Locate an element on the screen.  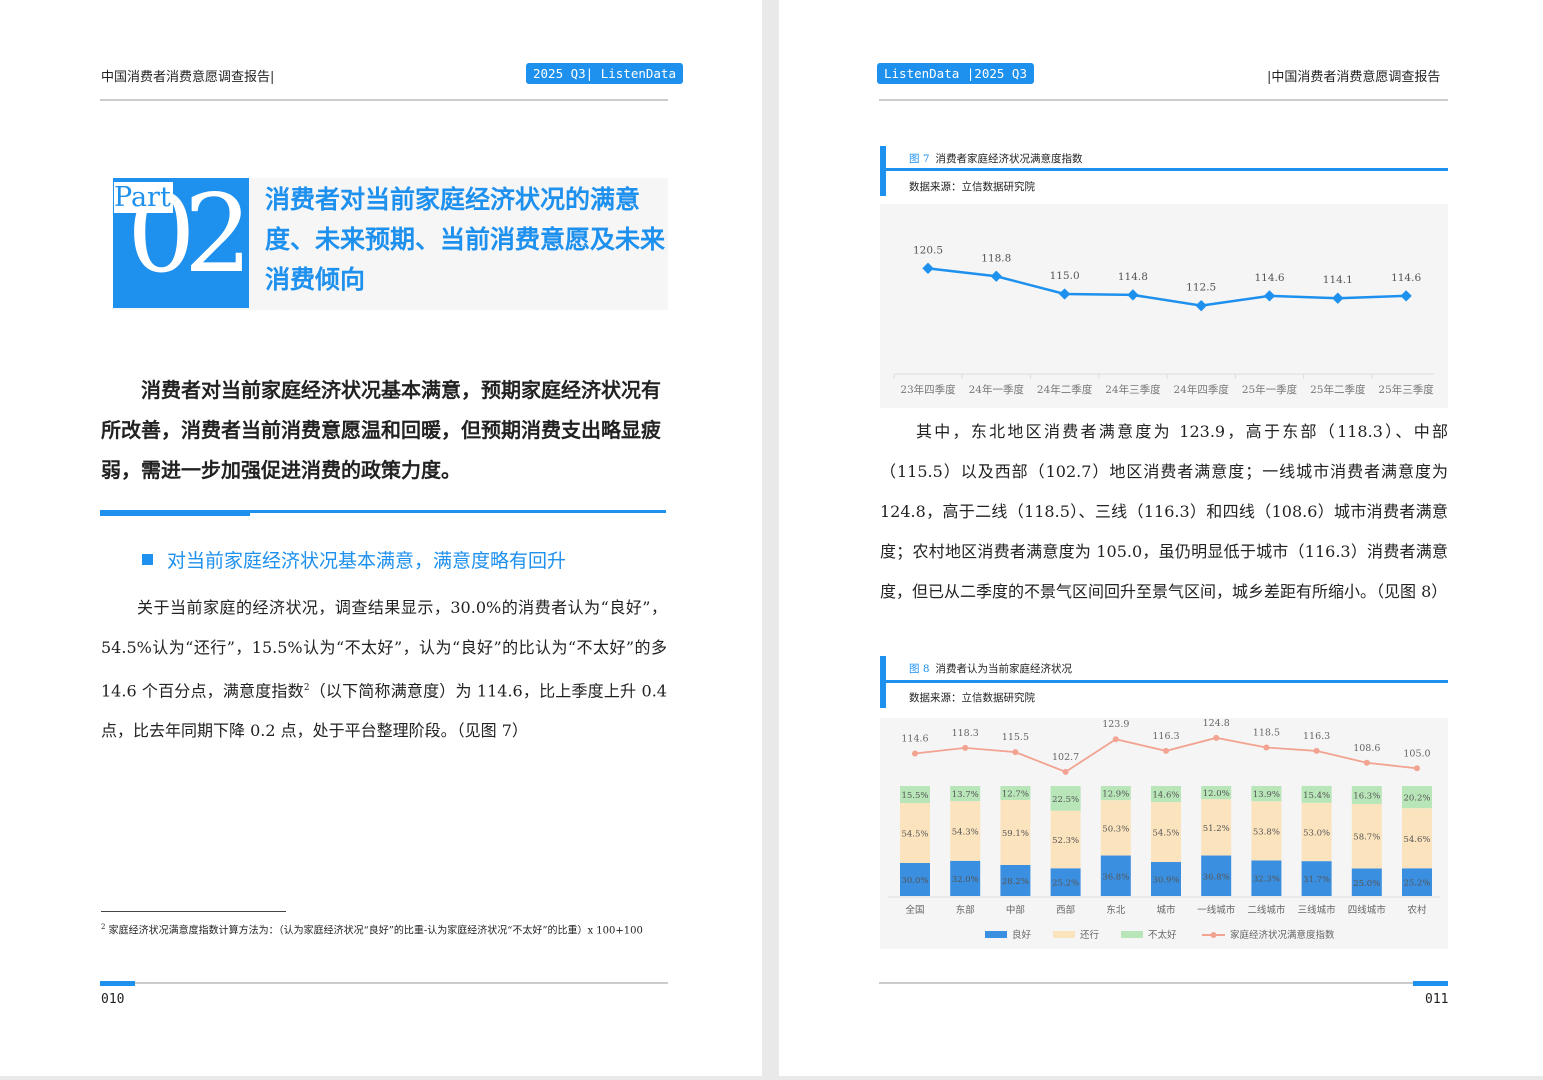
fig8-tick-label: 四线城市 is located at coordinates (1367, 910).